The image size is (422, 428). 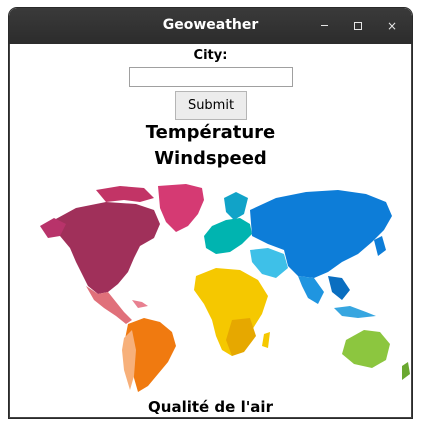 I want to click on greenland-shape, so click(x=181, y=208).